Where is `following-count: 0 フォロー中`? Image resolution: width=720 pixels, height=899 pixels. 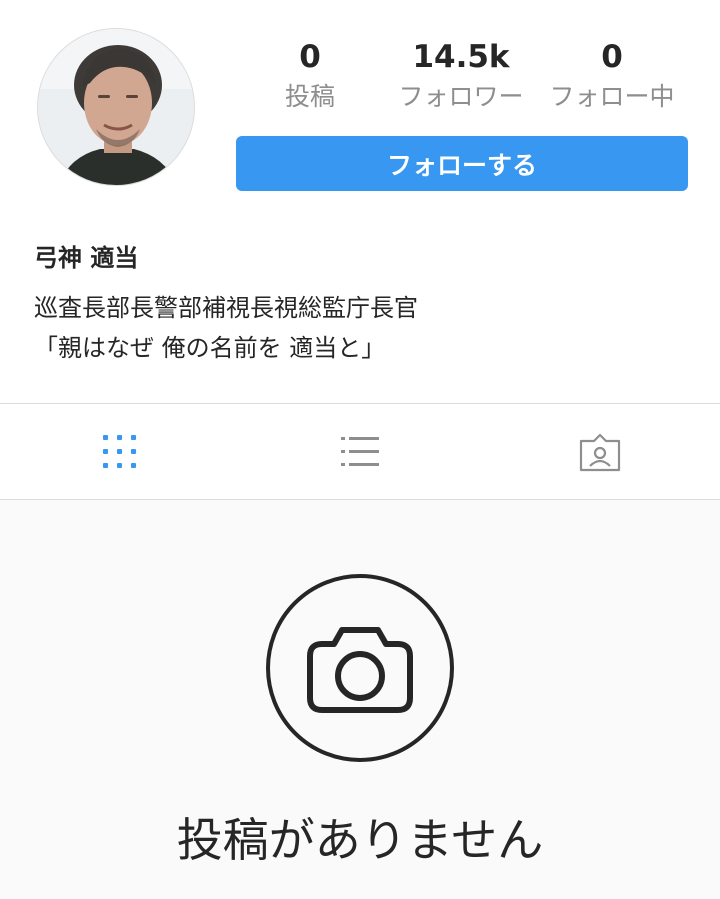
following-count: 0 フォロー中 is located at coordinates (612, 75).